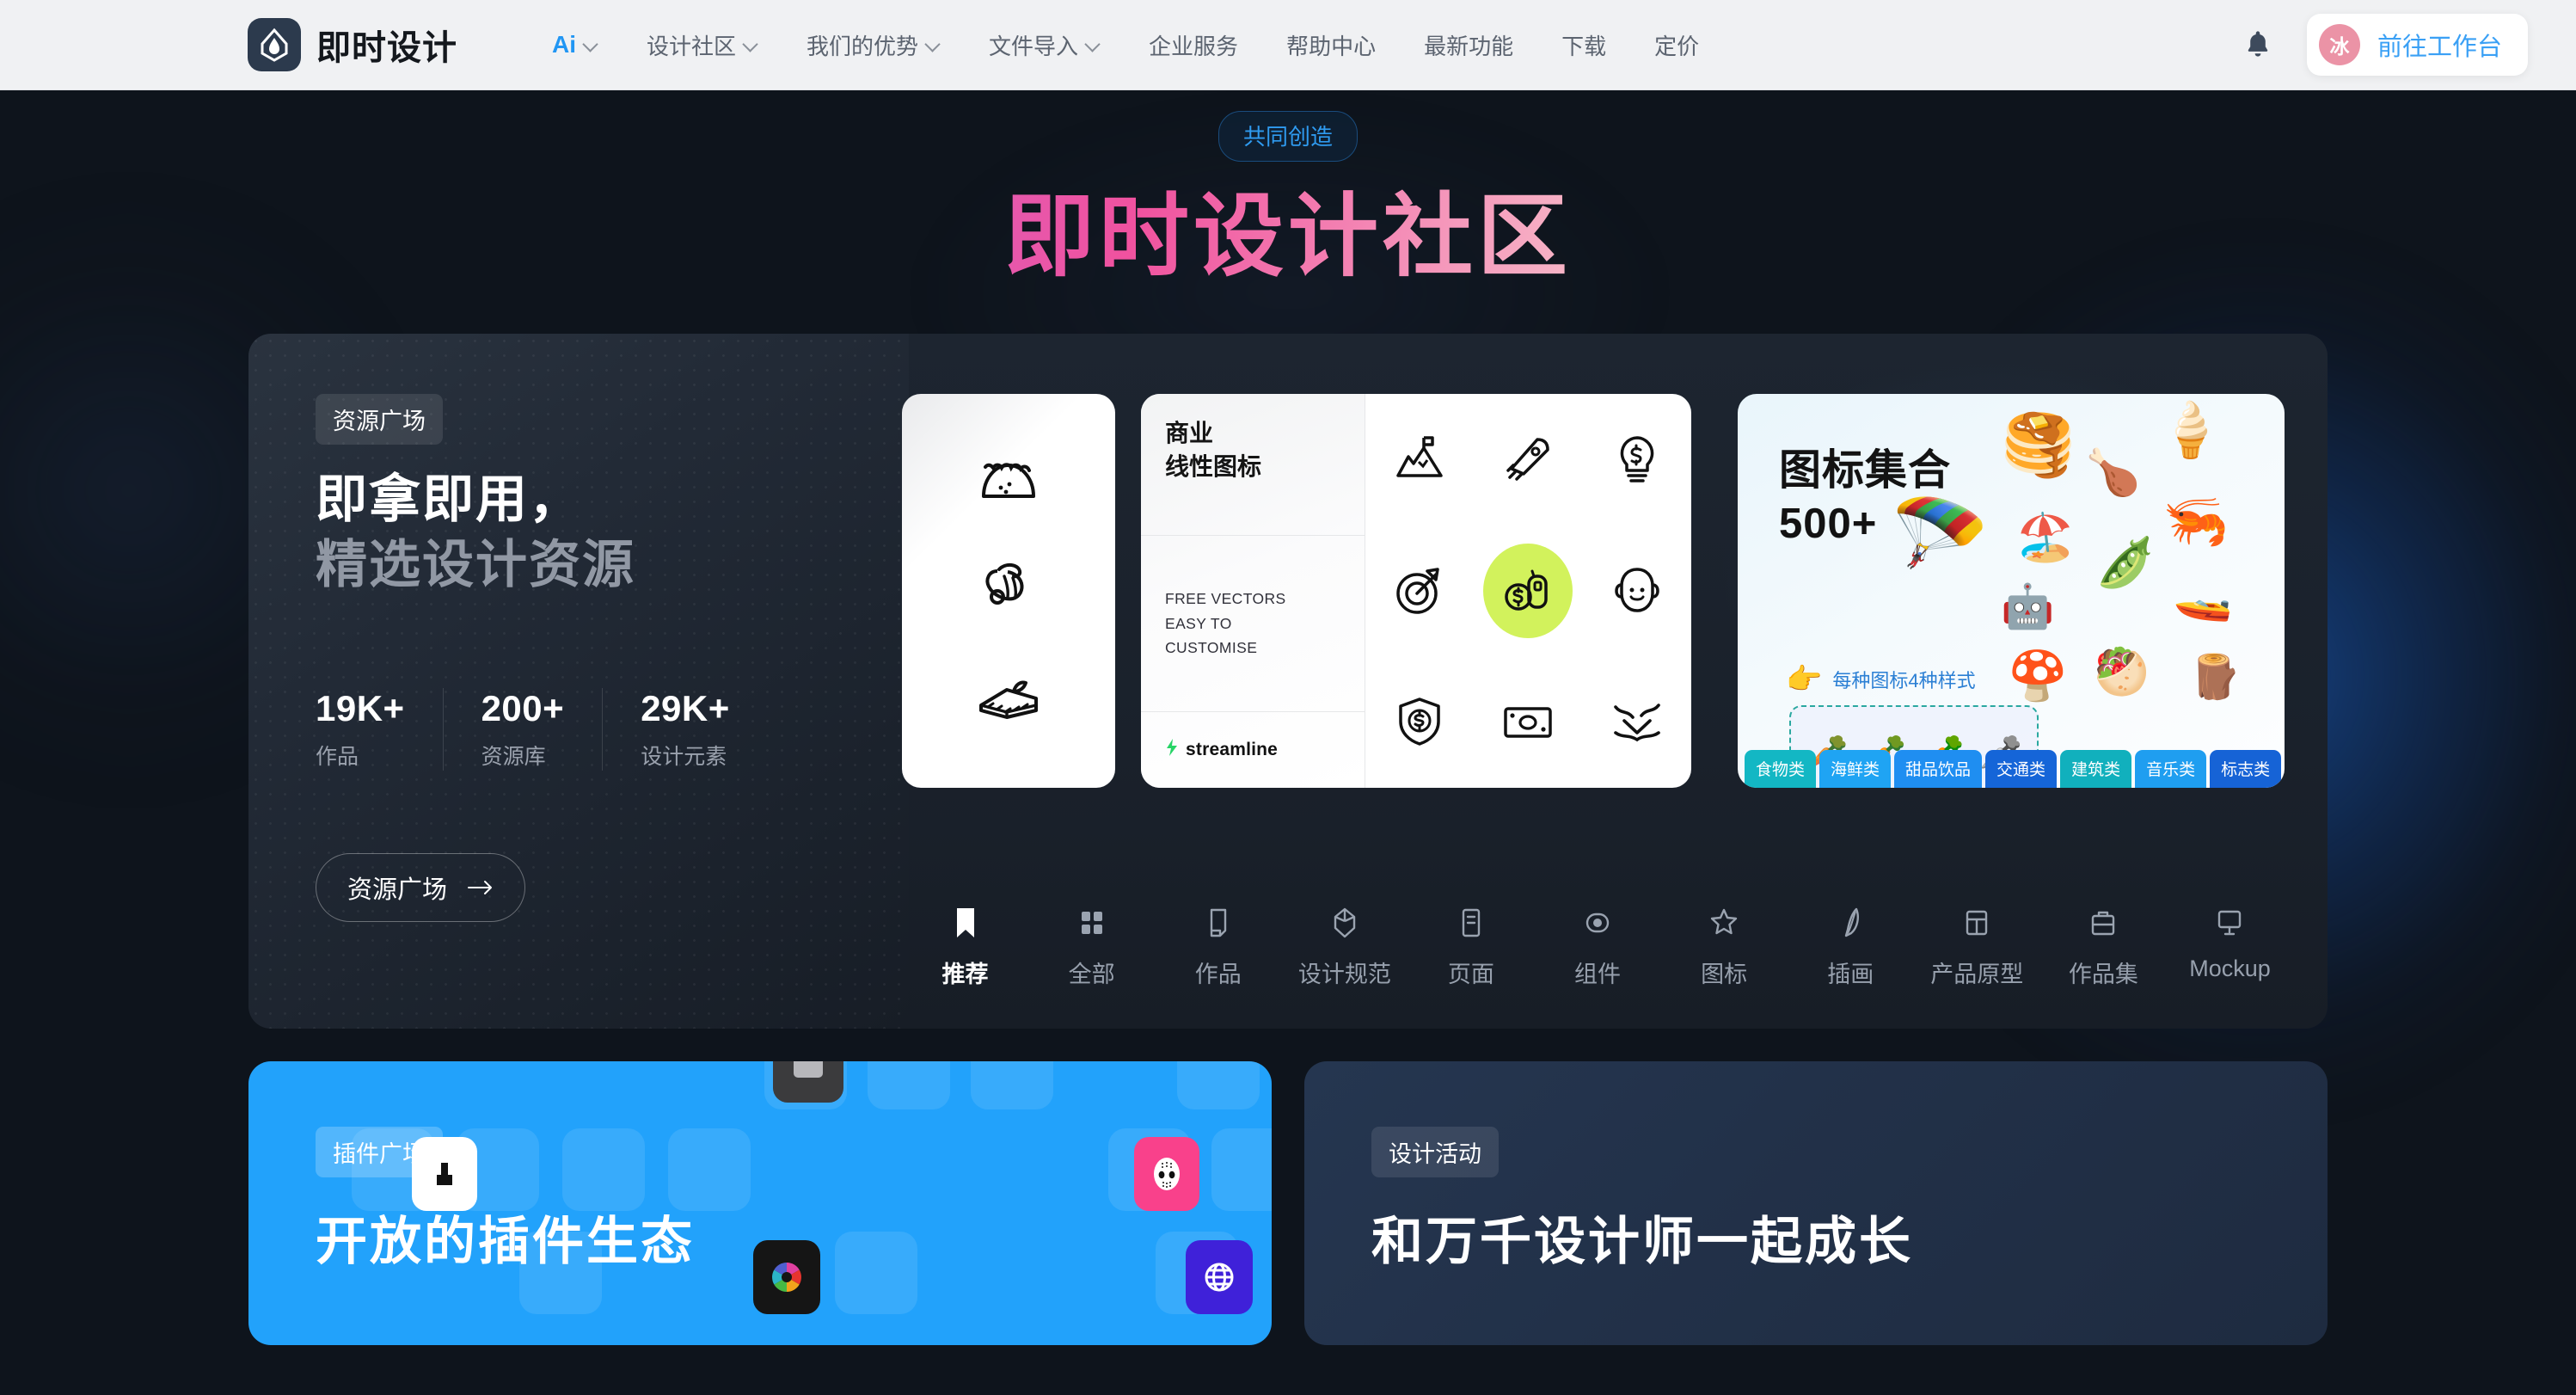 The height and width of the screenshot is (1395, 2576). What do you see at coordinates (1724, 947) in the screenshot?
I see `tab-icons: 图标` at bounding box center [1724, 947].